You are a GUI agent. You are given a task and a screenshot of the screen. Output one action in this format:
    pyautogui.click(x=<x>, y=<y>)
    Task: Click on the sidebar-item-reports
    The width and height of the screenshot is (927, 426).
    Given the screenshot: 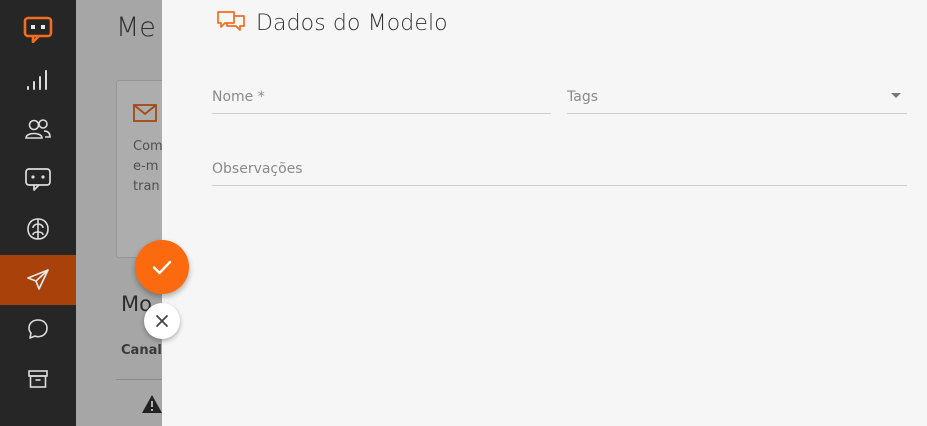 What is the action you would take?
    pyautogui.click(x=38, y=80)
    